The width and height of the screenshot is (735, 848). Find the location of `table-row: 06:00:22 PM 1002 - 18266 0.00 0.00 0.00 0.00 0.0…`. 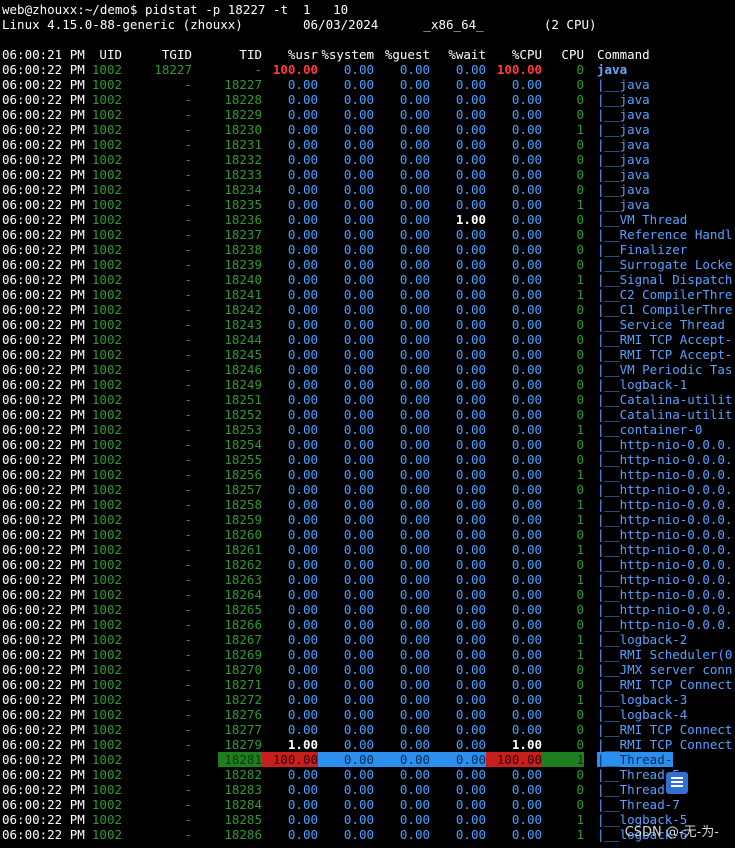

table-row: 06:00:22 PM 1002 - 18266 0.00 0.00 0.00 0.00 0.0… is located at coordinates (367, 624).